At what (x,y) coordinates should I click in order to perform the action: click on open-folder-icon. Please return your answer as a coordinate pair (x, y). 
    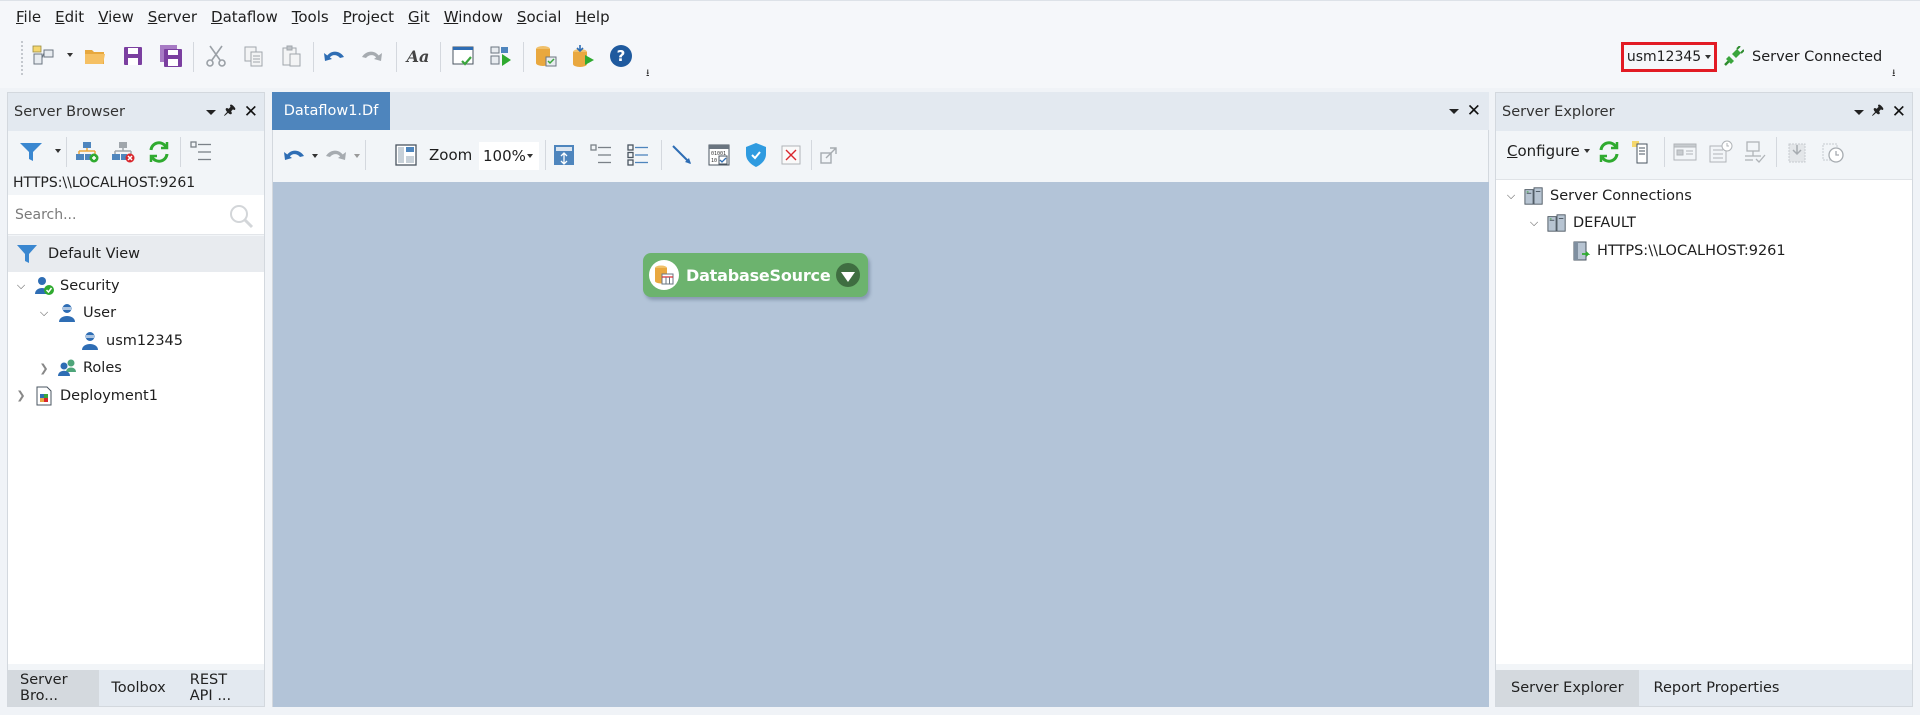
    Looking at the image, I should click on (95, 56).